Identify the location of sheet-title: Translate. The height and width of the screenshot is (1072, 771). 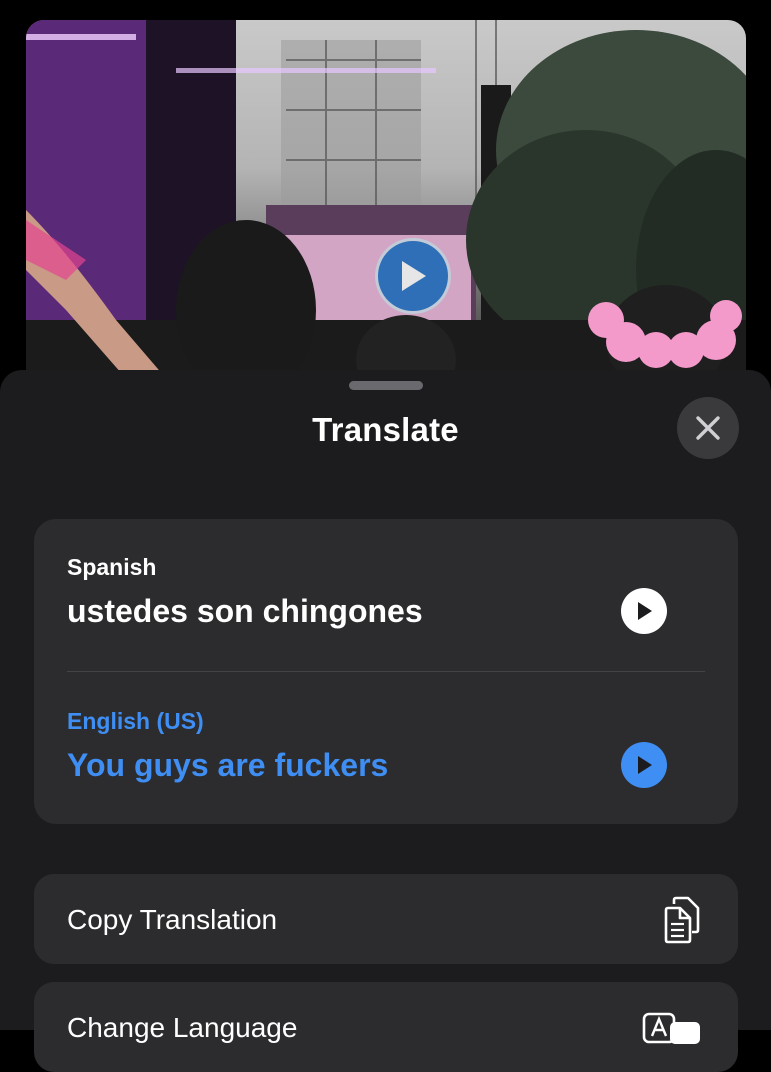
(385, 429).